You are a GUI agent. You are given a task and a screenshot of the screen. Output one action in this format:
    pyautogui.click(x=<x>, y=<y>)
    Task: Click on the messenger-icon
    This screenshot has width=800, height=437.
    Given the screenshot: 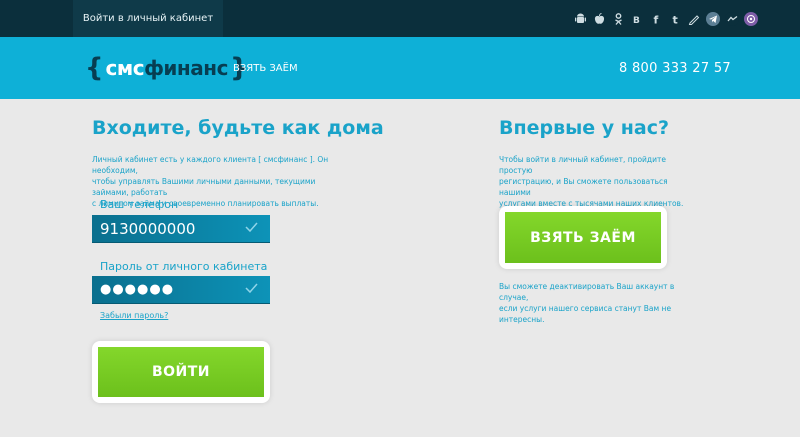 What is the action you would take?
    pyautogui.click(x=732, y=18)
    